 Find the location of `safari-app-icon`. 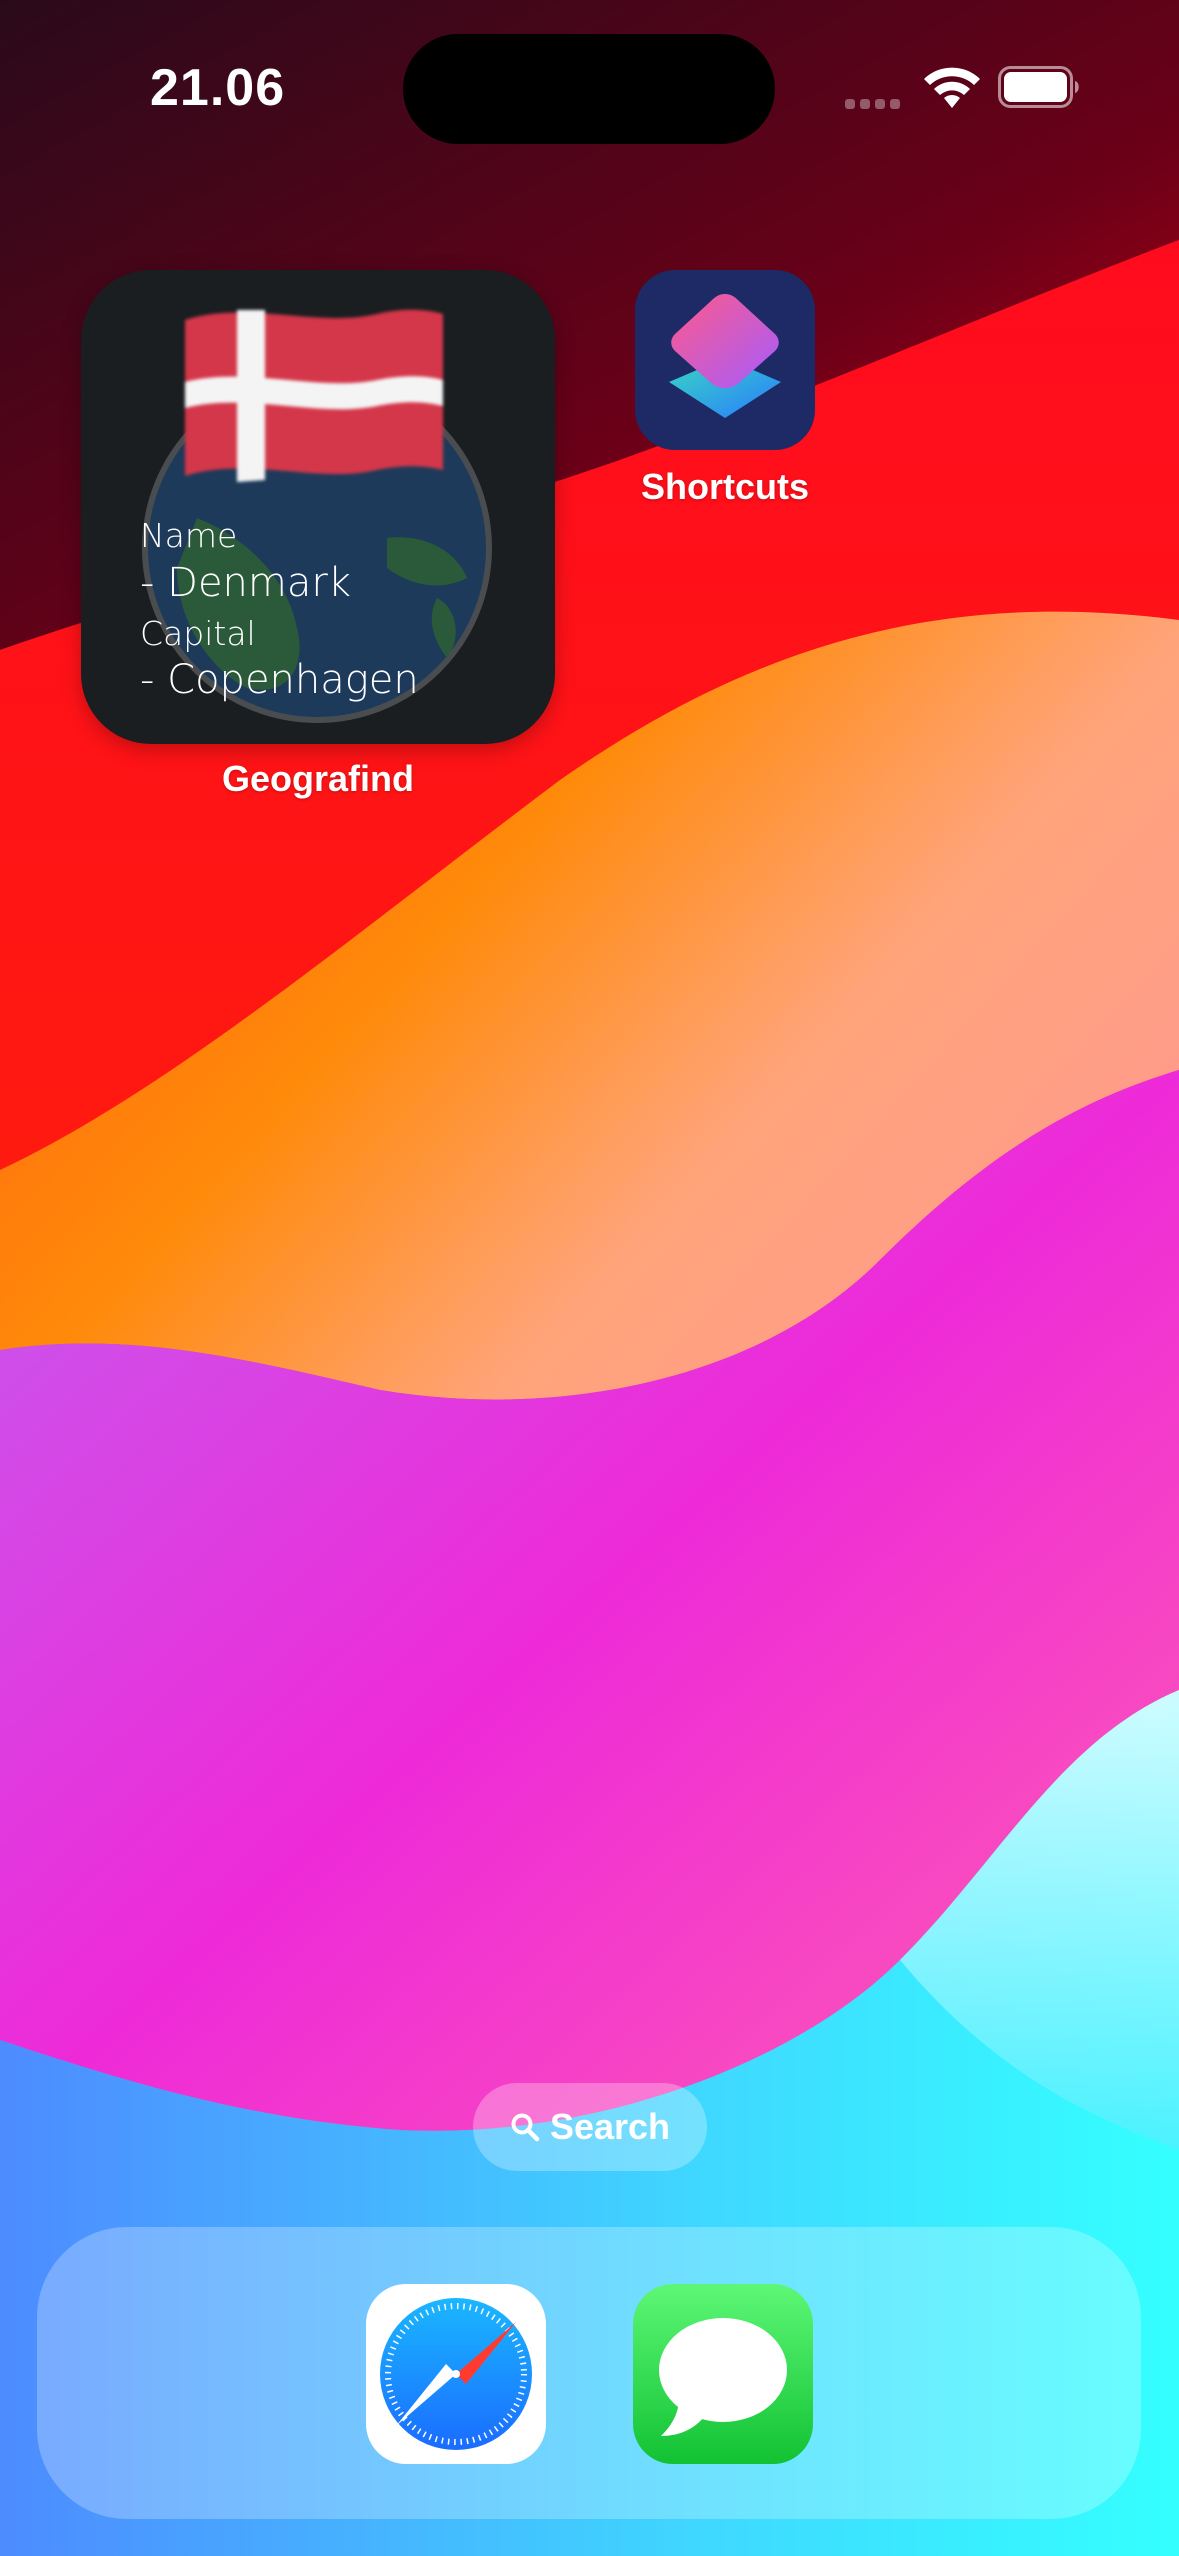

safari-app-icon is located at coordinates (456, 2374).